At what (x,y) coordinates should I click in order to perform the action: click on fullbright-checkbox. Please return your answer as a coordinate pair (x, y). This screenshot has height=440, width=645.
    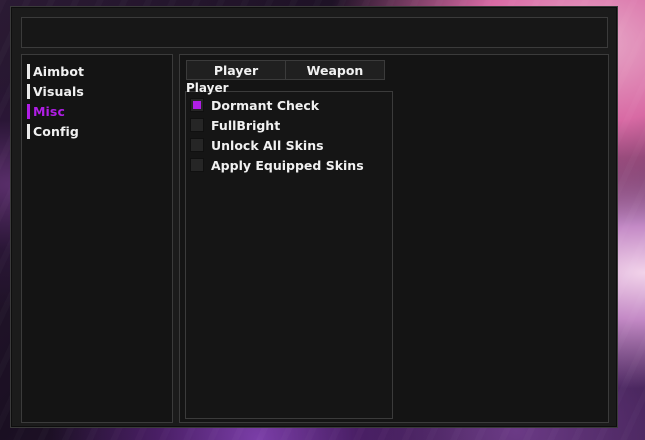
    Looking at the image, I should click on (197, 125).